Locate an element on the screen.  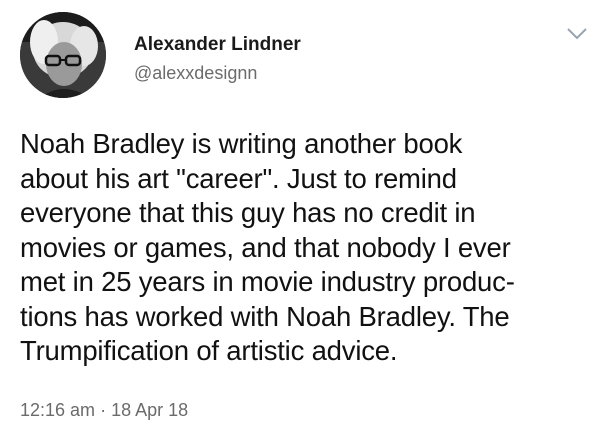
user-name: Alexander Lindner is located at coordinates (217, 45).